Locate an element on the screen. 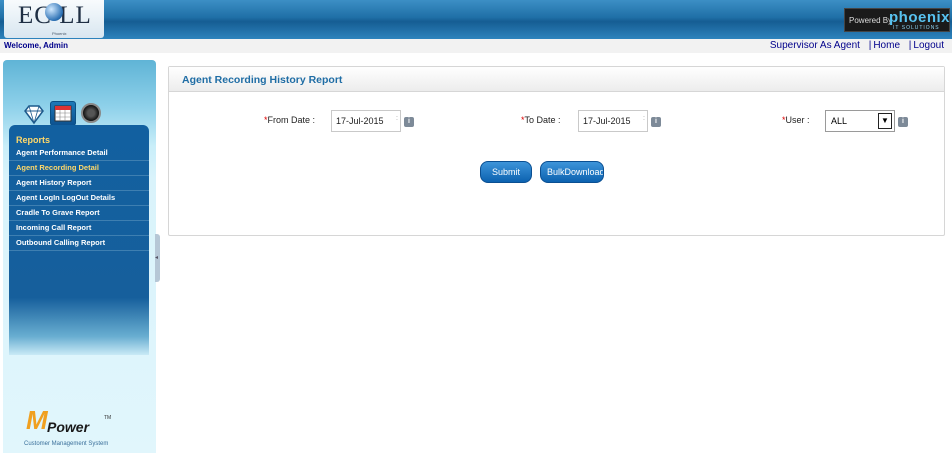  diamond-icon is located at coordinates (34, 114).